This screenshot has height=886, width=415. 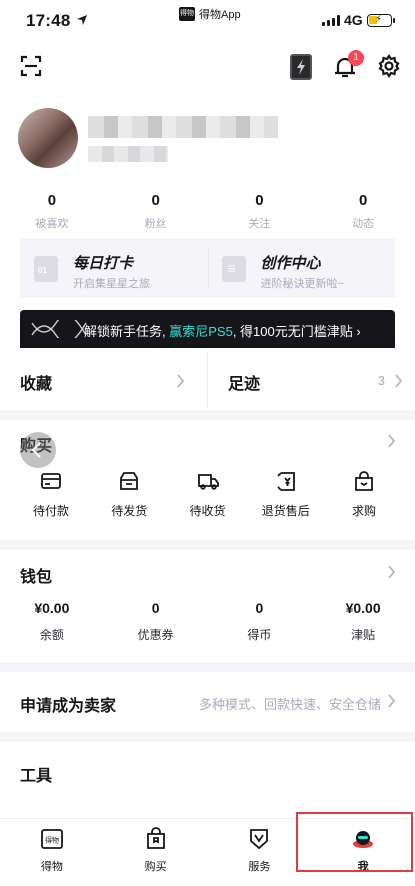 What do you see at coordinates (52, 224) in the screenshot?
I see `stat-label: 被喜欢` at bounding box center [52, 224].